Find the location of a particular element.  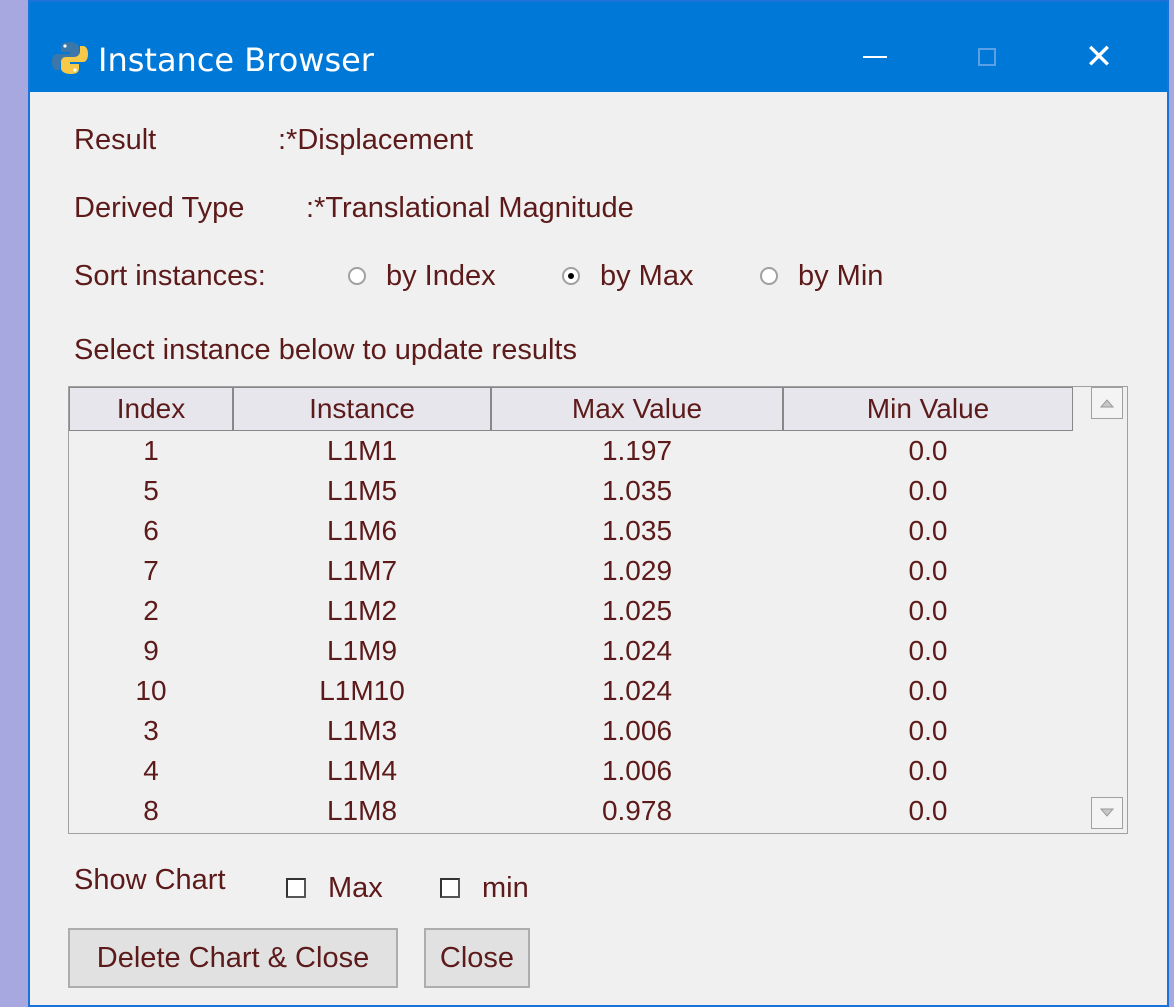

cell-max-value: 1.025 is located at coordinates (637, 610).